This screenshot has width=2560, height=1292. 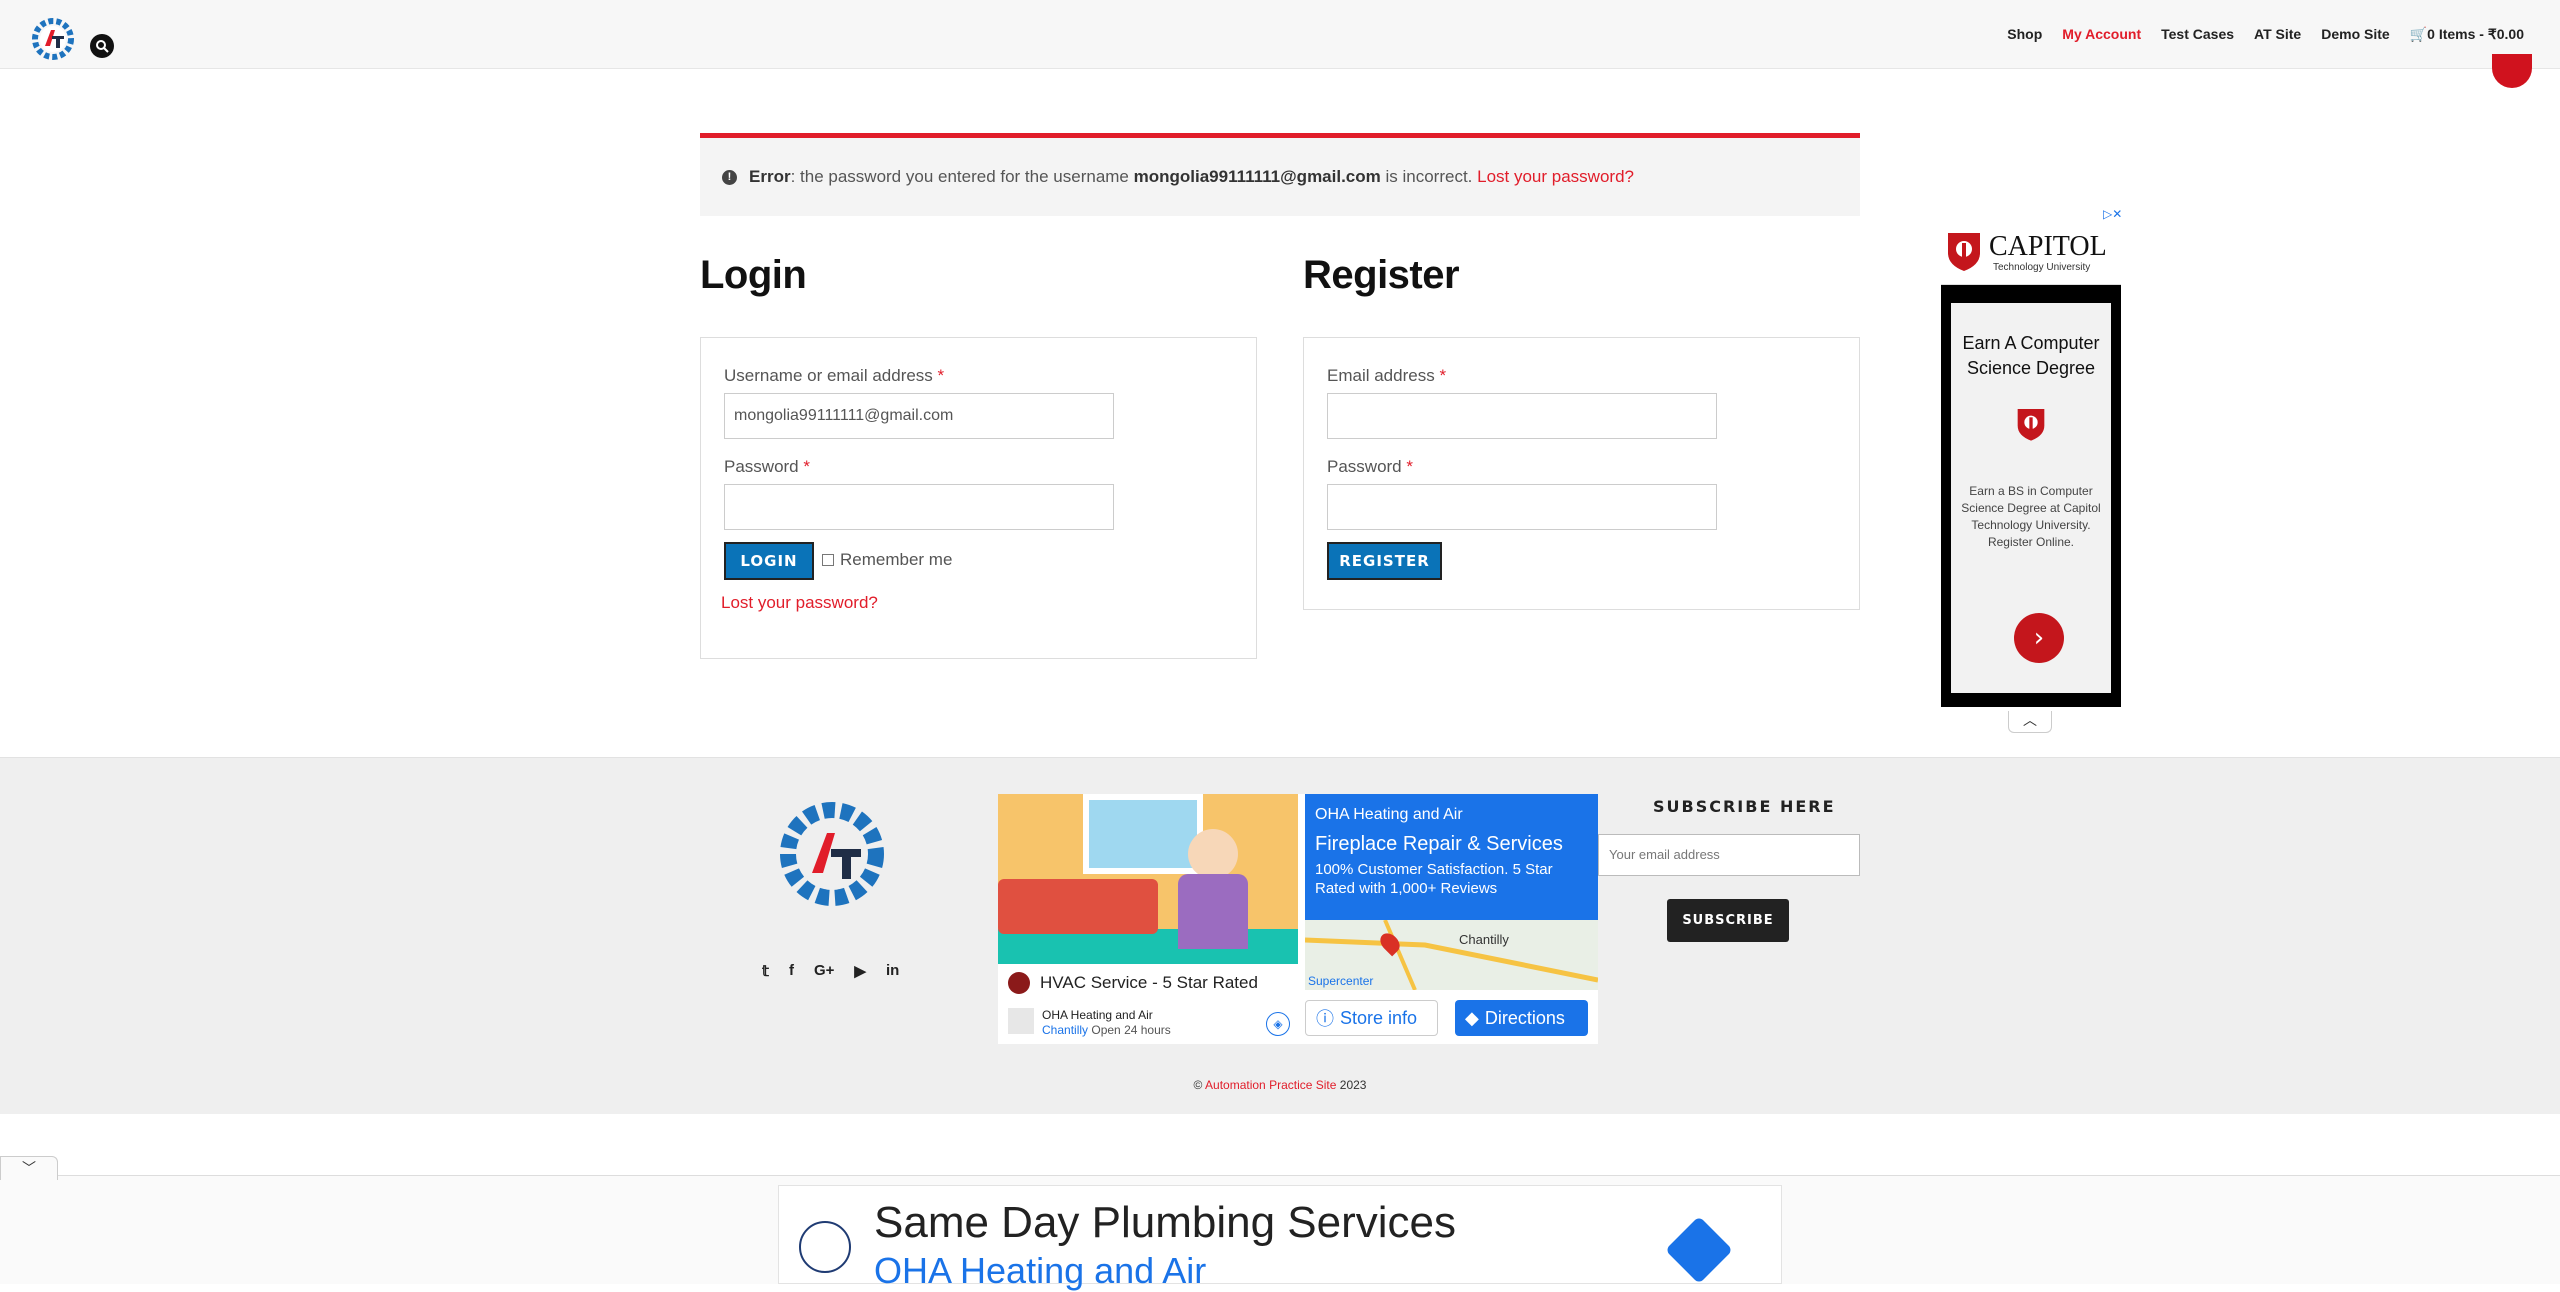 I want to click on twitter-icon: 𝕥, so click(x=765, y=971).